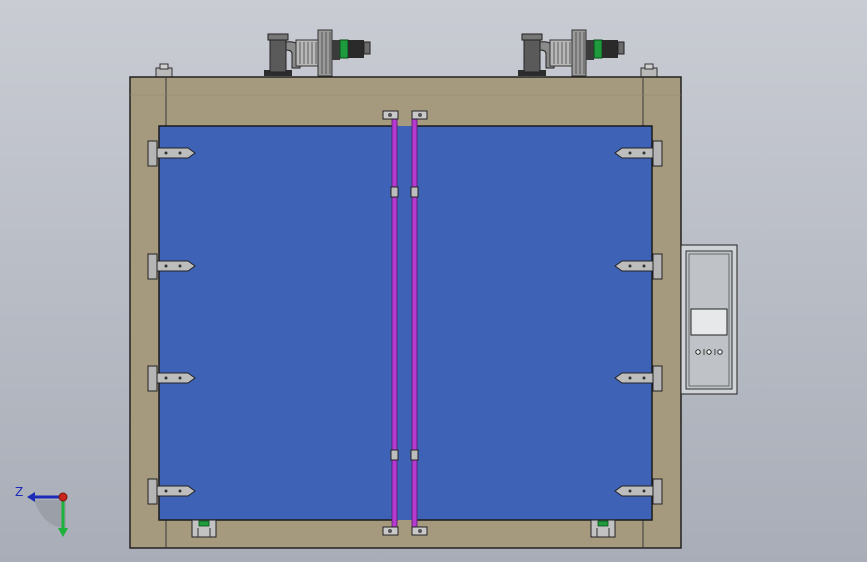 Image resolution: width=867 pixels, height=562 pixels. What do you see at coordinates (317, 53) in the screenshot?
I see `blower-fan-left` at bounding box center [317, 53].